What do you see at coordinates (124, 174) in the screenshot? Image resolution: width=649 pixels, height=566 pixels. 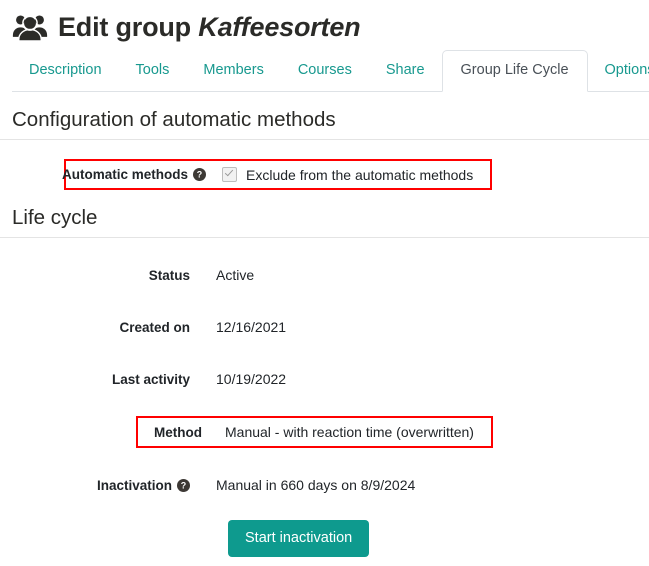 I see `automatic-methods-label: Automatic methods` at bounding box center [124, 174].